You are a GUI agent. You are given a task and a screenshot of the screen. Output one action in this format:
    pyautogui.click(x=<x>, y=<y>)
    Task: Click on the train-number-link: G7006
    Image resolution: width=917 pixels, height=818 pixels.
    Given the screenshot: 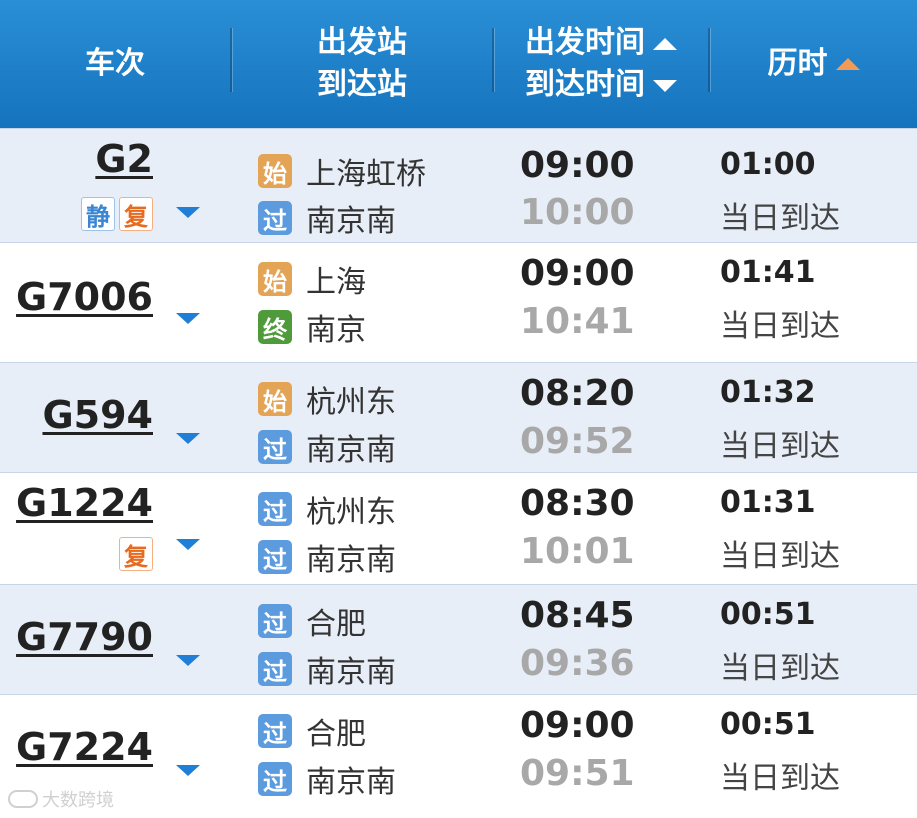 What is the action you would take?
    pyautogui.click(x=84, y=297)
    